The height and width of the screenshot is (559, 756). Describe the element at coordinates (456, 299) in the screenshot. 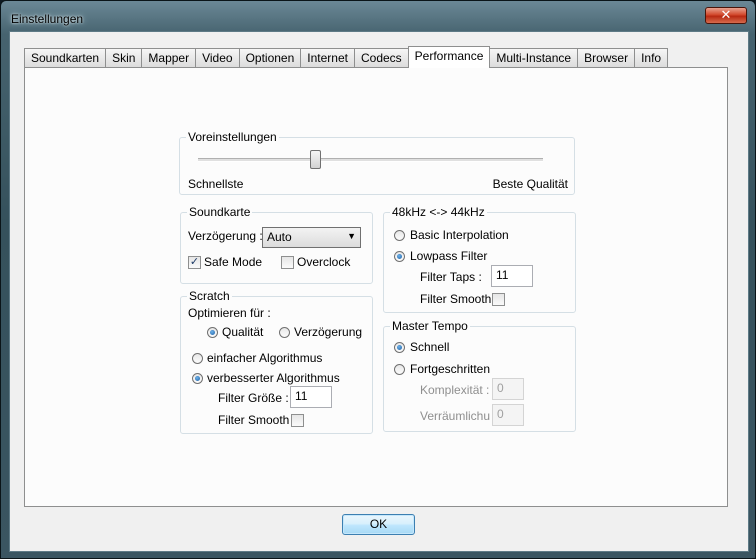

I see `resample-filter-smooth-label: Filter Smooth` at that location.